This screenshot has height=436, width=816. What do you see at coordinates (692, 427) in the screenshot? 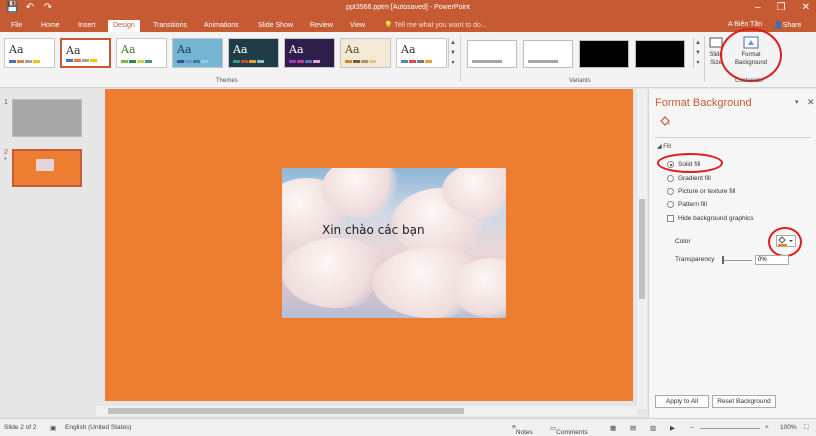
I see `zoom-out-icon: –` at bounding box center [692, 427].